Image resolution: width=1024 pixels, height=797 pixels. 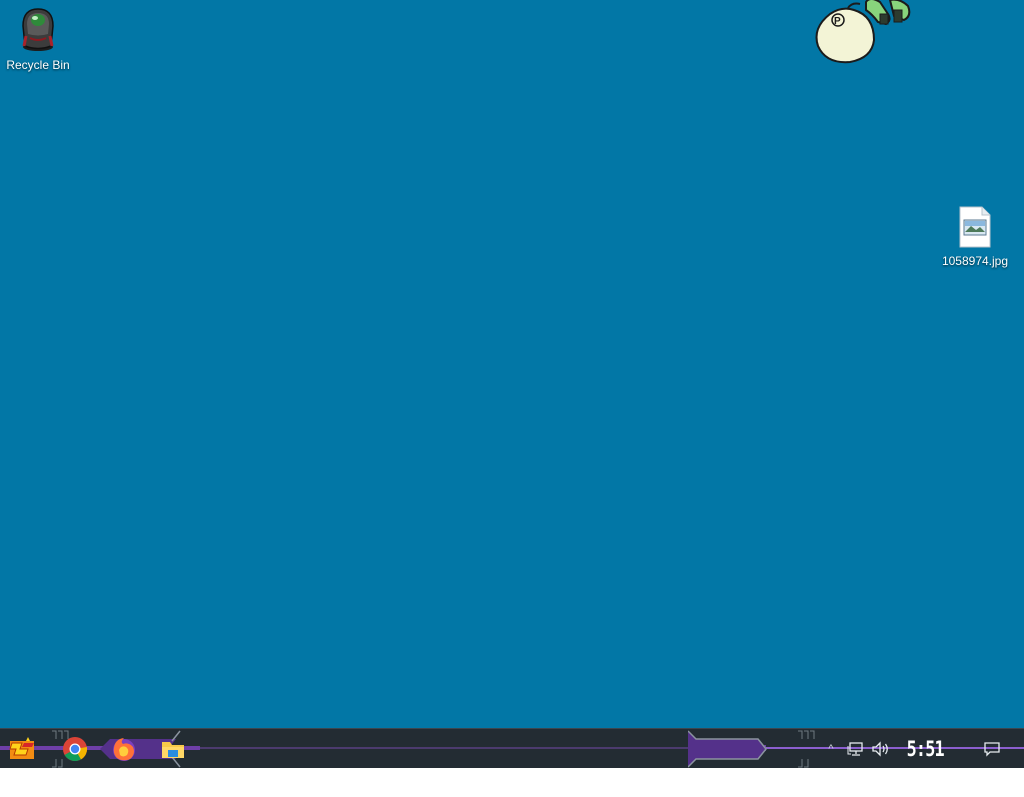 I want to click on show-hidden-icons-button: ^, so click(x=831, y=749).